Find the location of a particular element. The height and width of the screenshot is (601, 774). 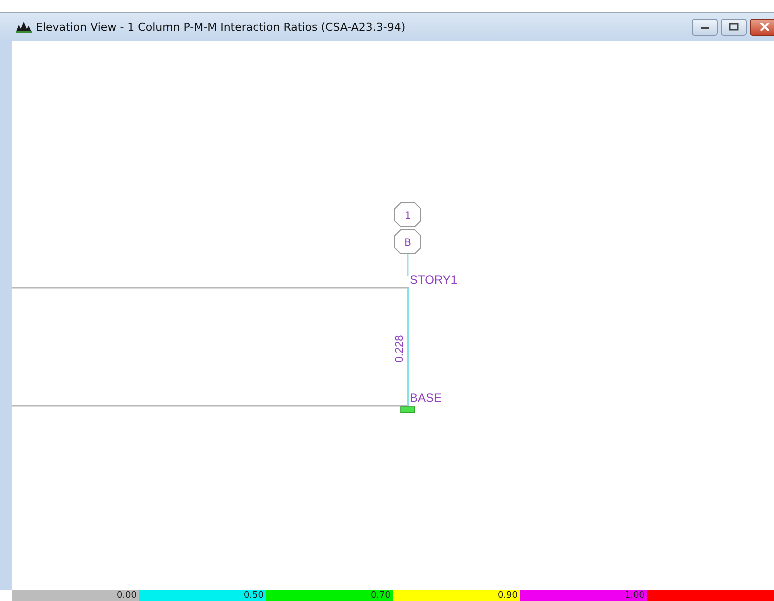

legend-label: 0.70 is located at coordinates (380, 595).